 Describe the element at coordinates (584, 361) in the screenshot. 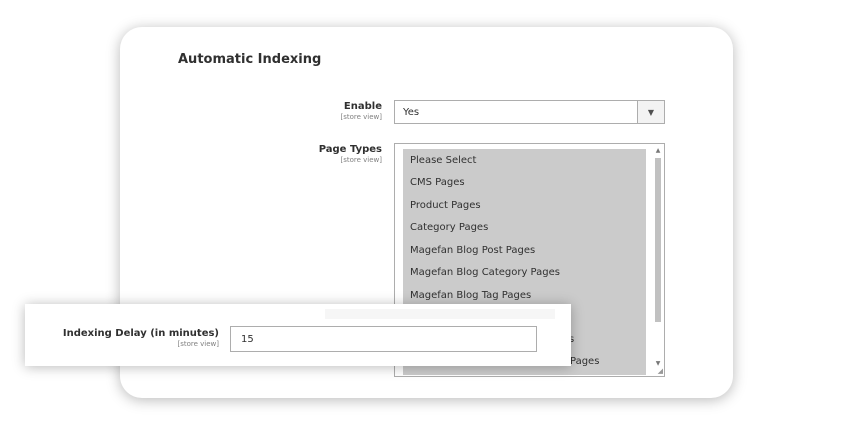

I see `option-partial-2: Pages` at that location.